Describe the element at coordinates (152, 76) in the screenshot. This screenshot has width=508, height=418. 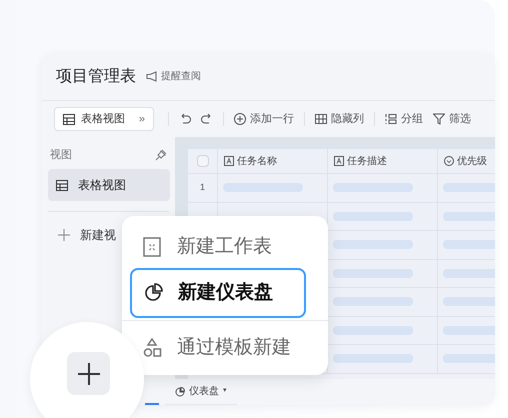
I see `megaphone-icon` at that location.